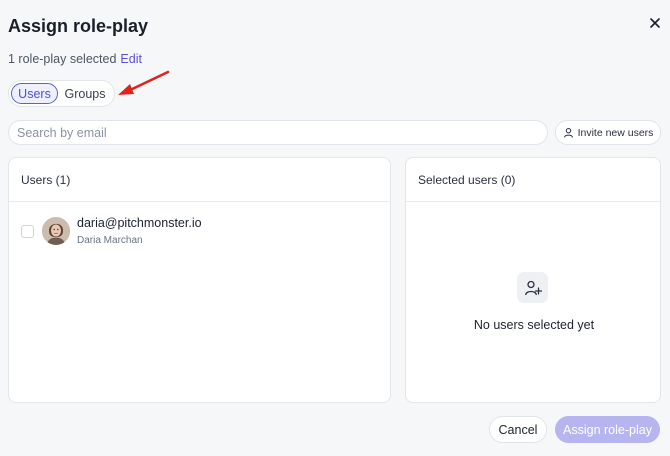 Image resolution: width=670 pixels, height=456 pixels. I want to click on close-button, so click(655, 23).